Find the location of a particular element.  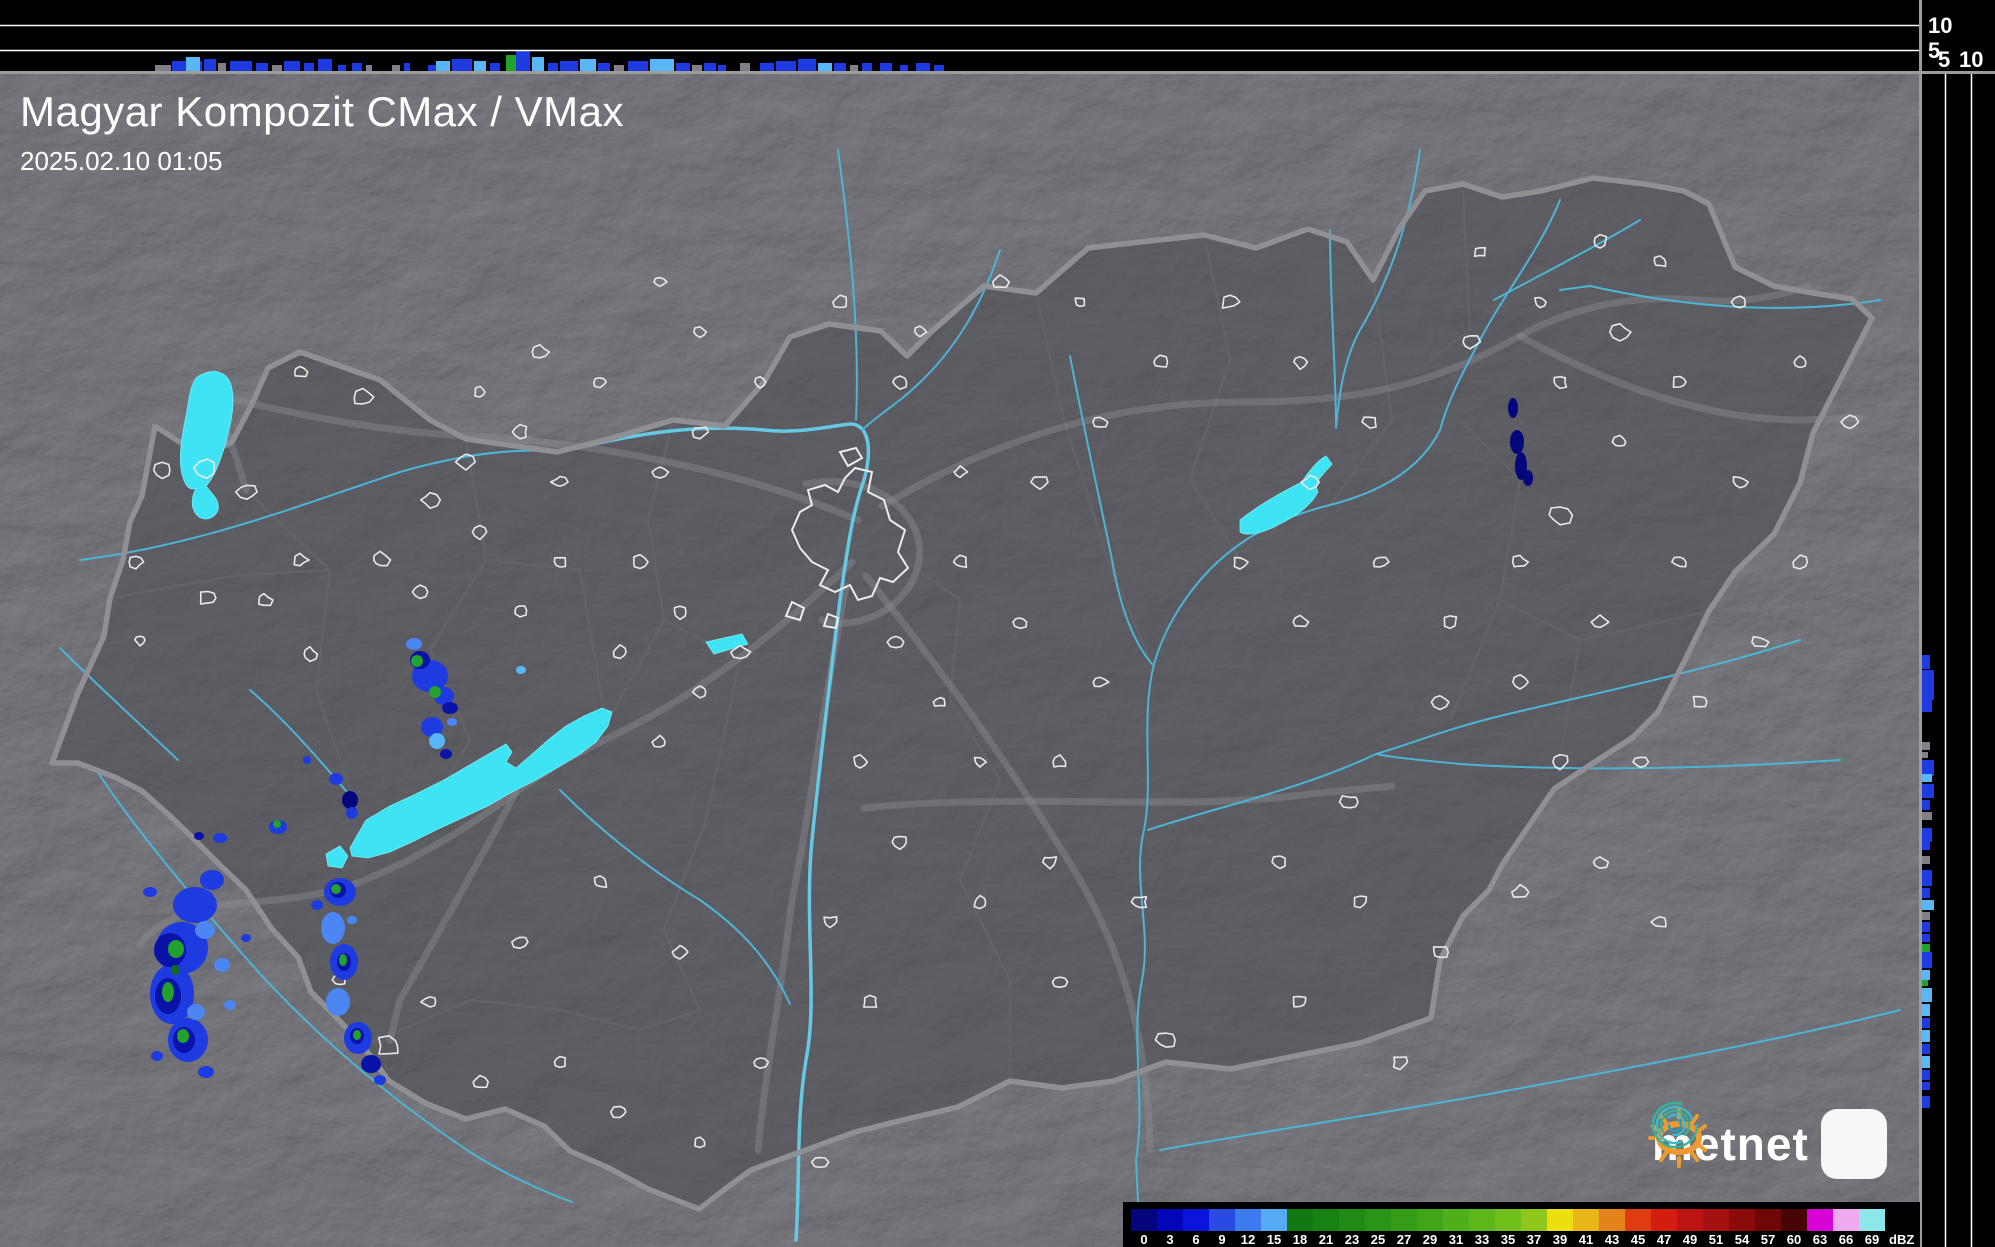

dbz-scale-tick: 29 is located at coordinates (1430, 1239).